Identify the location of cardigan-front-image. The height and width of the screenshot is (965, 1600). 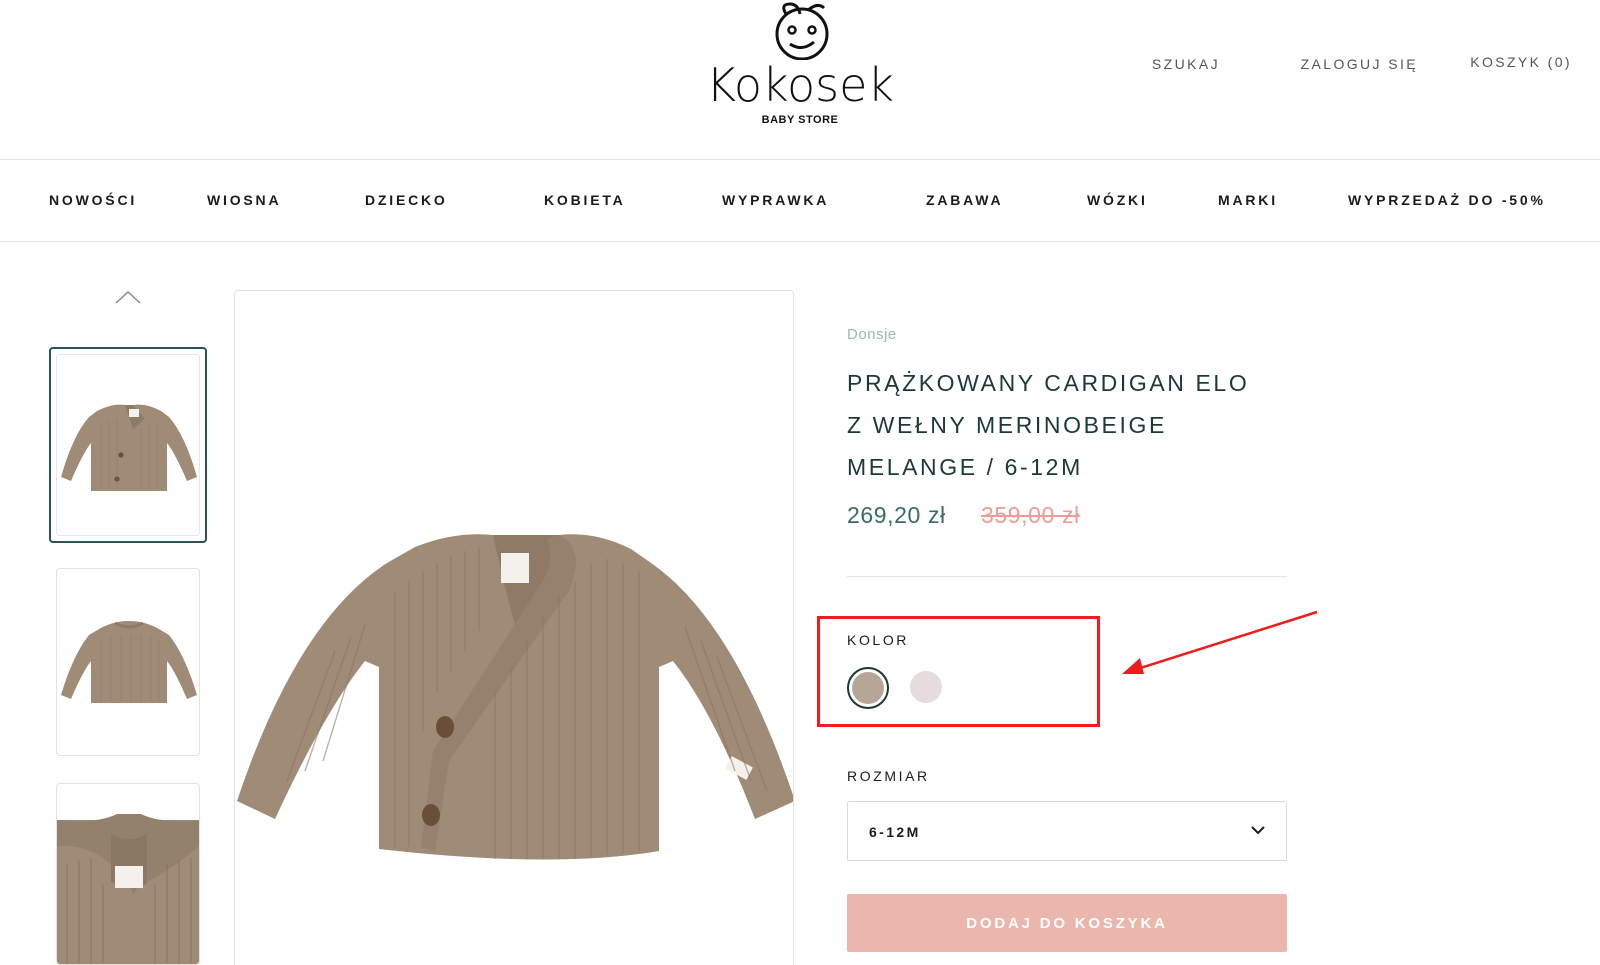
(129, 447).